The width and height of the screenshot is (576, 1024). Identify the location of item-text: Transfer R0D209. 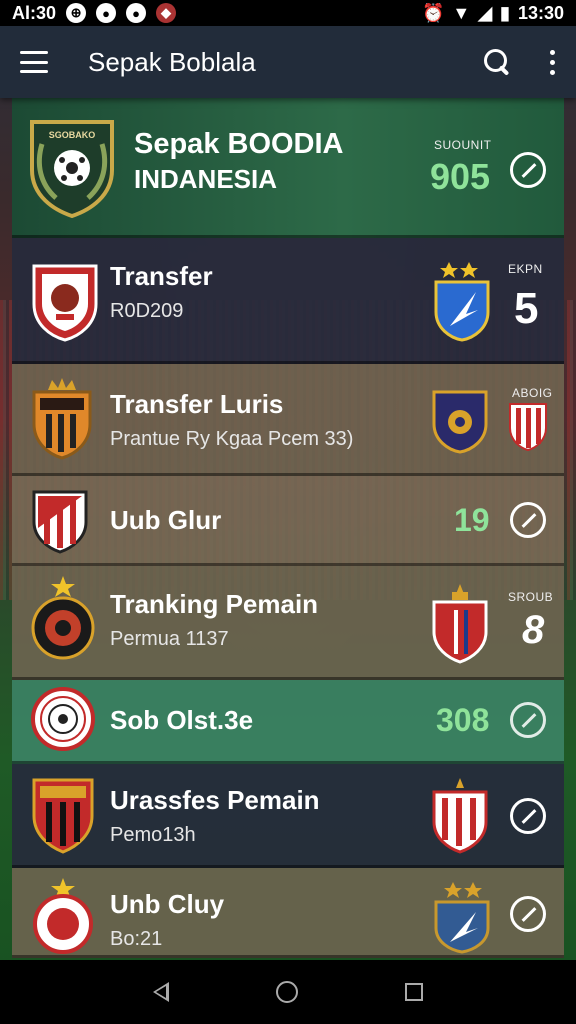
(161, 292).